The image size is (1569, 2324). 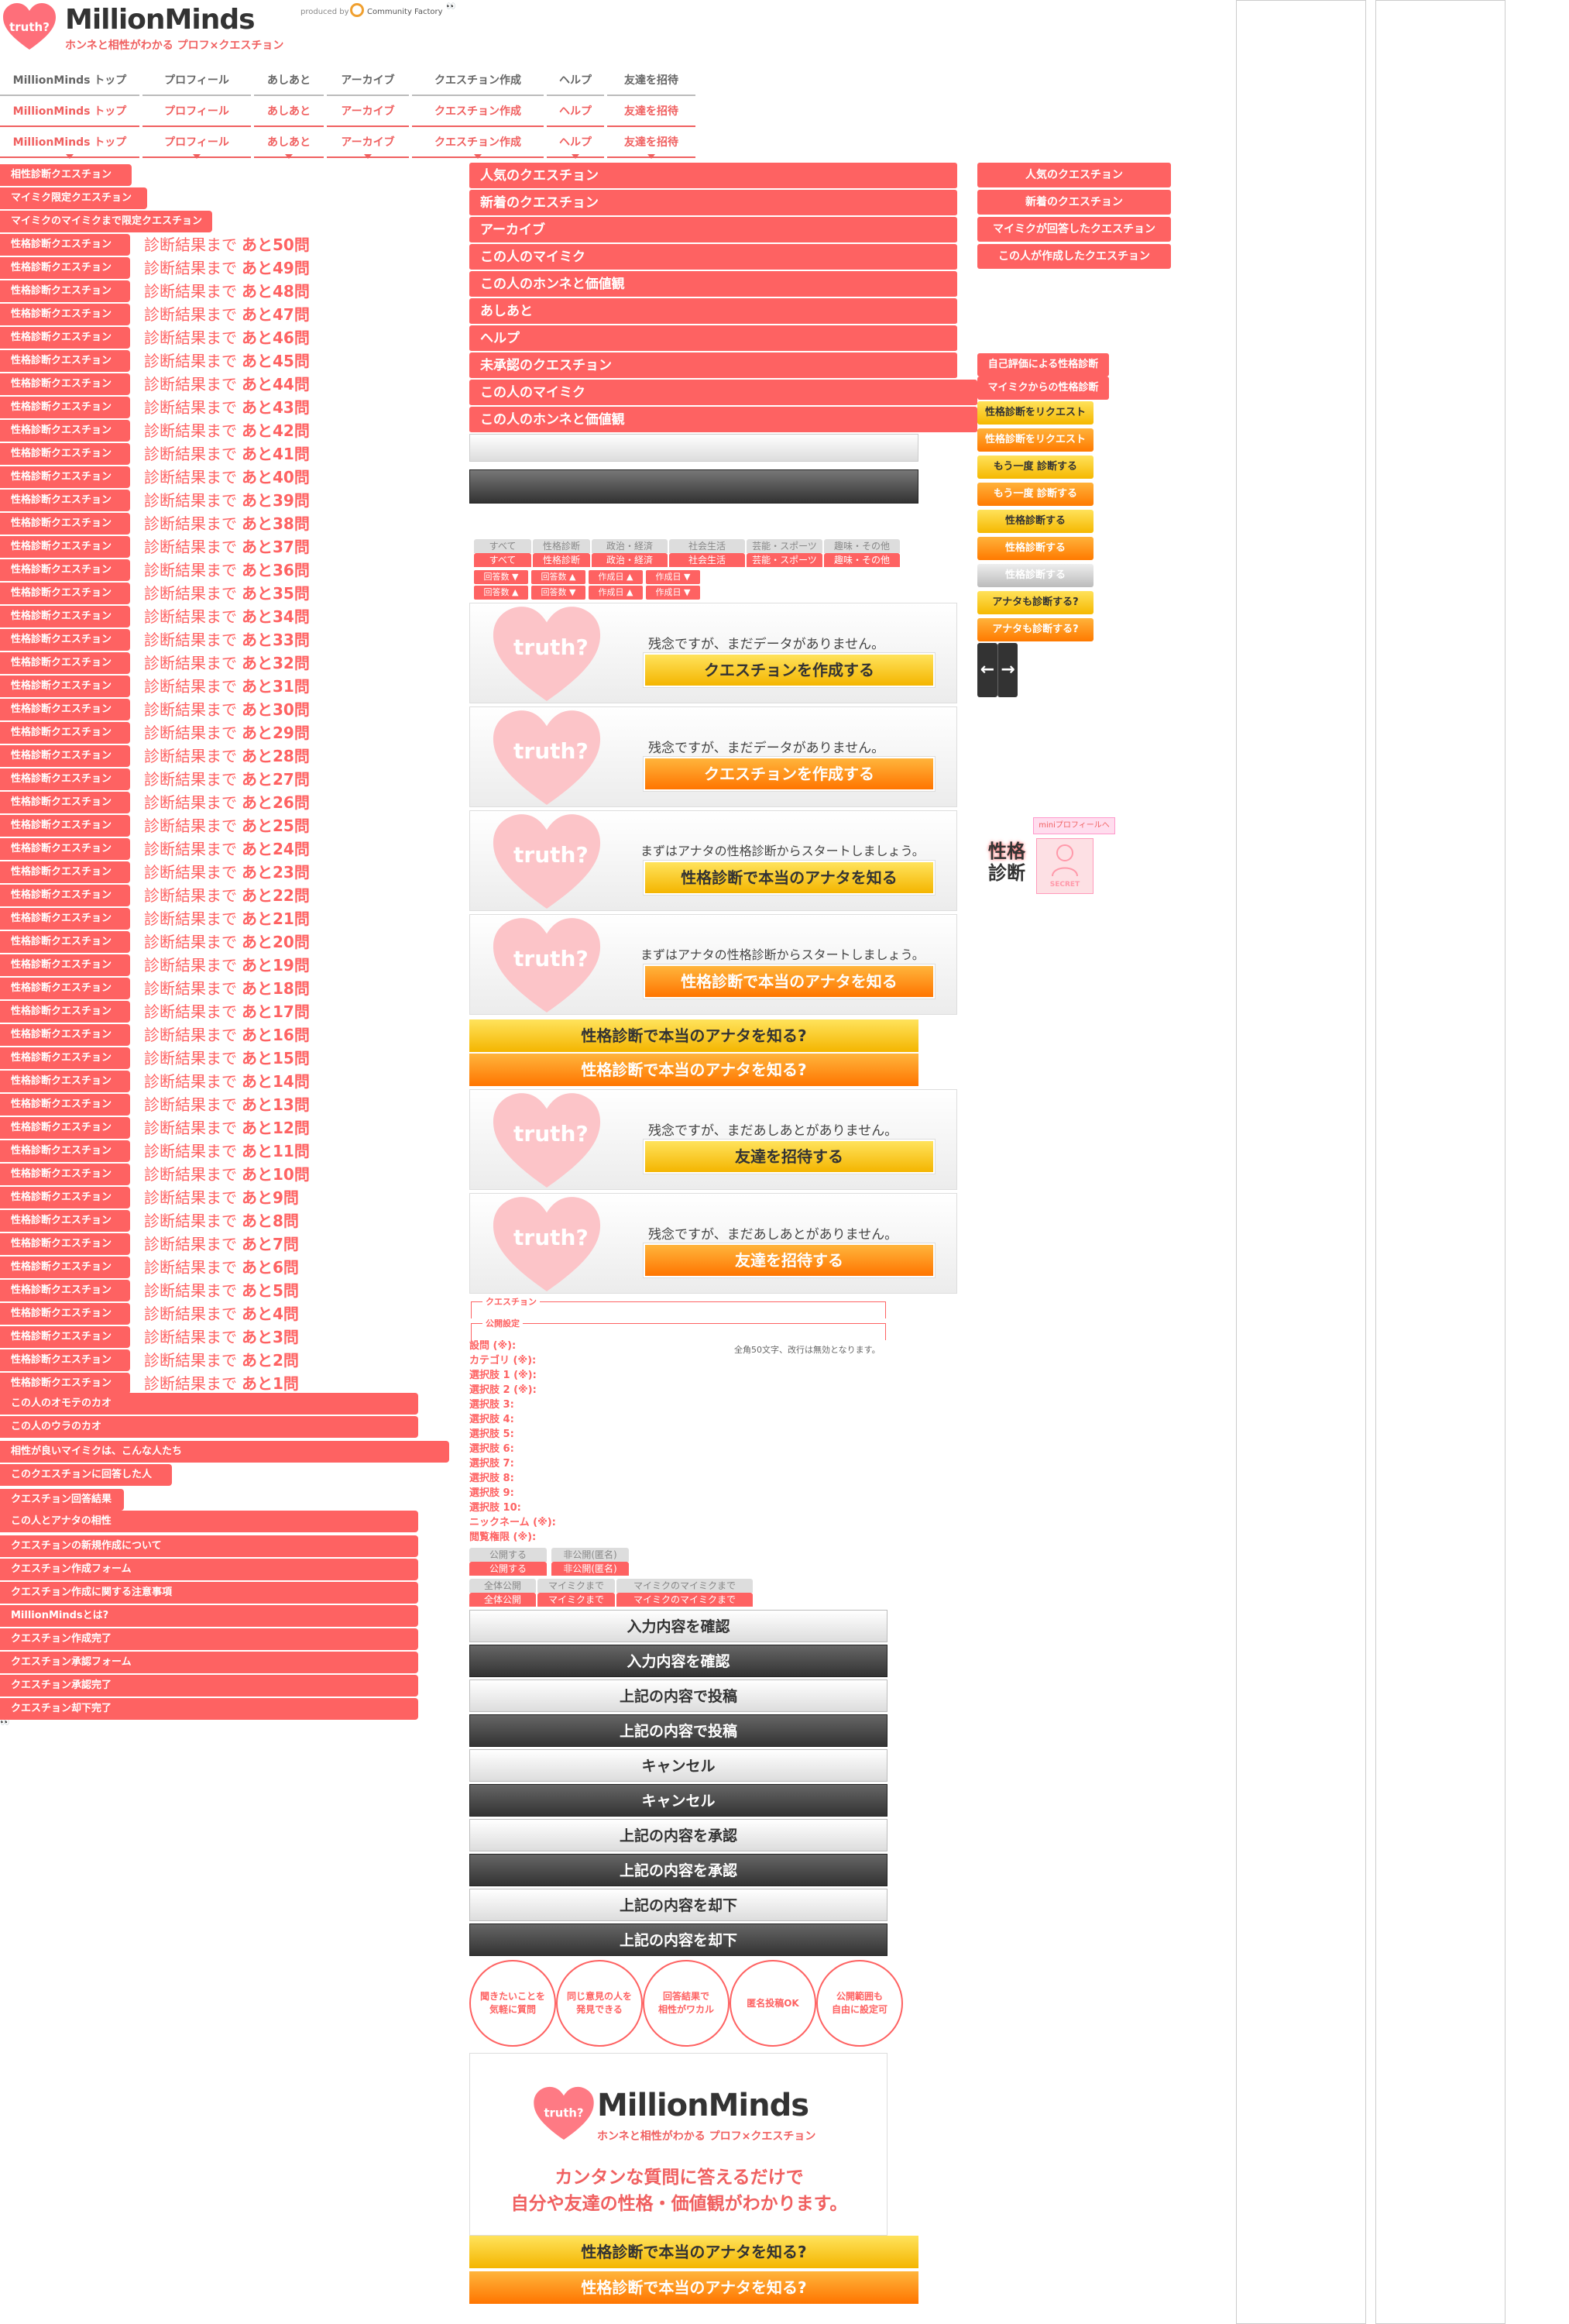 I want to click on nav-item-1-1: プロフィール, so click(x=197, y=82).